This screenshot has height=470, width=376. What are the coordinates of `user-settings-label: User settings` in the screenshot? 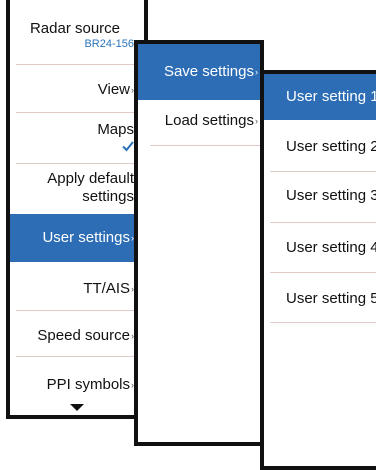 It's located at (86, 237).